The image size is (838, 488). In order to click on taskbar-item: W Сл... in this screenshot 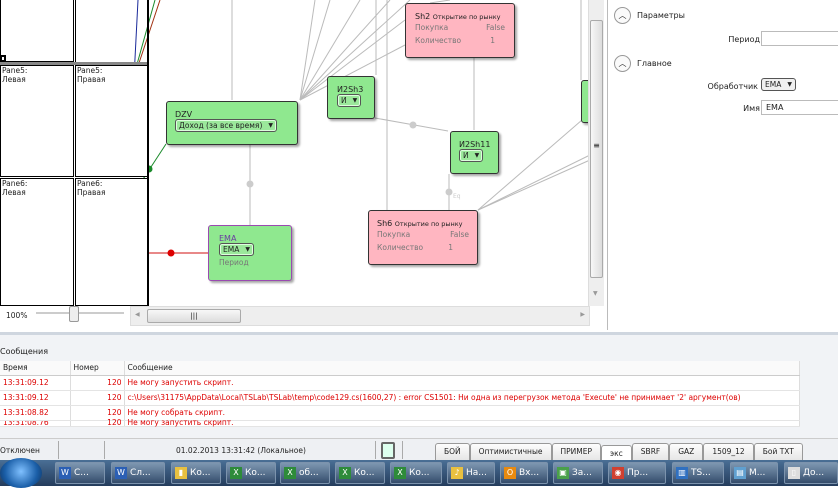, I will do `click(138, 473)`.